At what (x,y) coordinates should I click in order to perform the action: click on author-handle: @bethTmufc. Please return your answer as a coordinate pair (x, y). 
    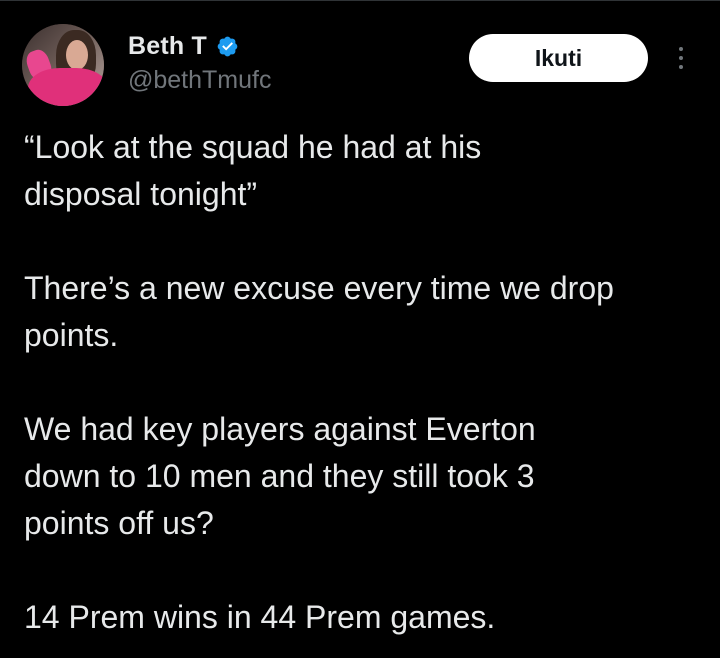
    Looking at the image, I should click on (199, 80).